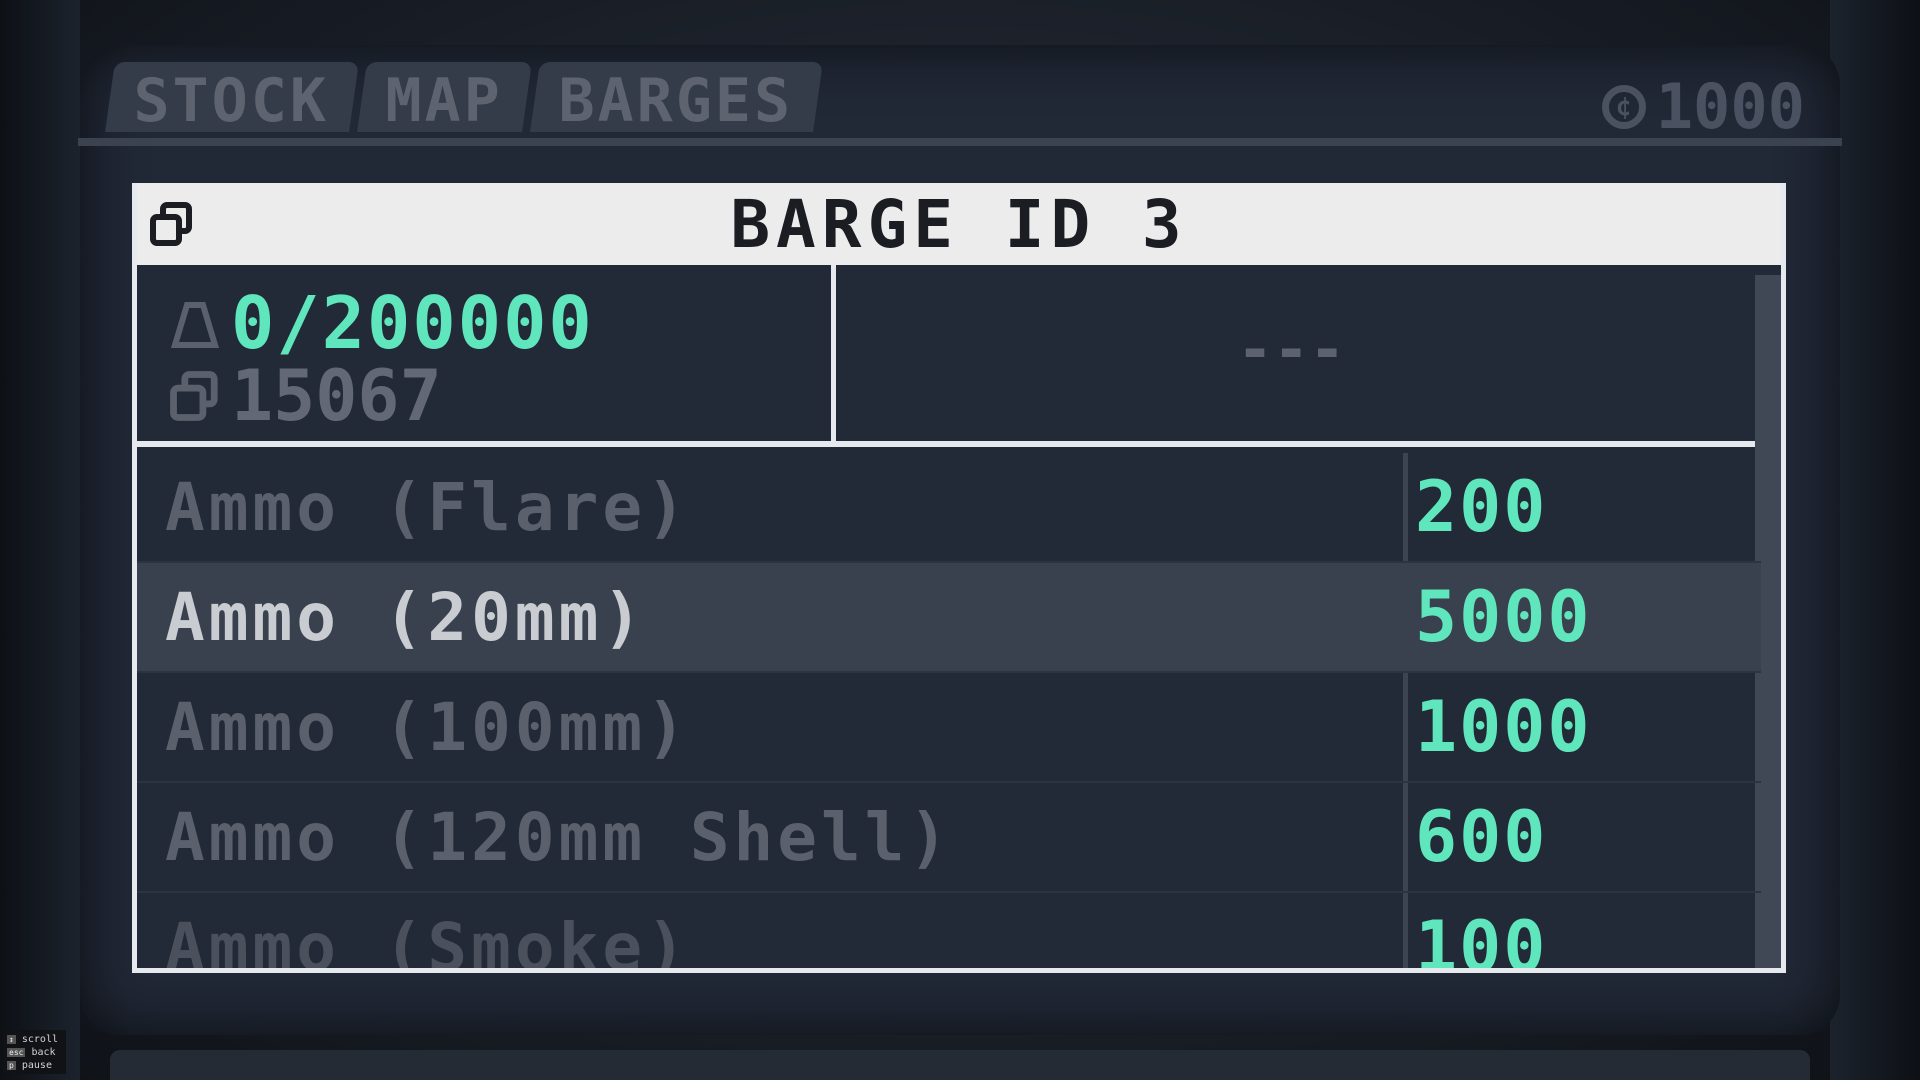 The image size is (1920, 1080). Describe the element at coordinates (1623, 106) in the screenshot. I see `coin-icon: ¢` at that location.